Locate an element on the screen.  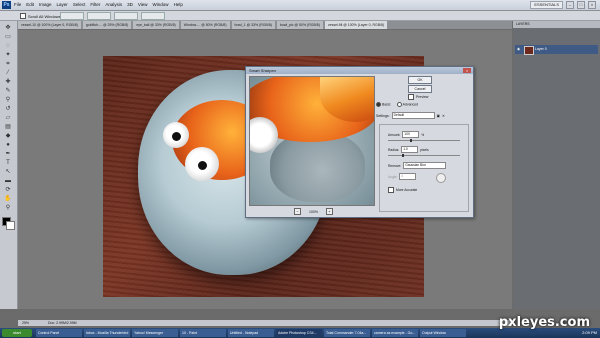
menu-3d: 3D is located at coordinates (130, 4).